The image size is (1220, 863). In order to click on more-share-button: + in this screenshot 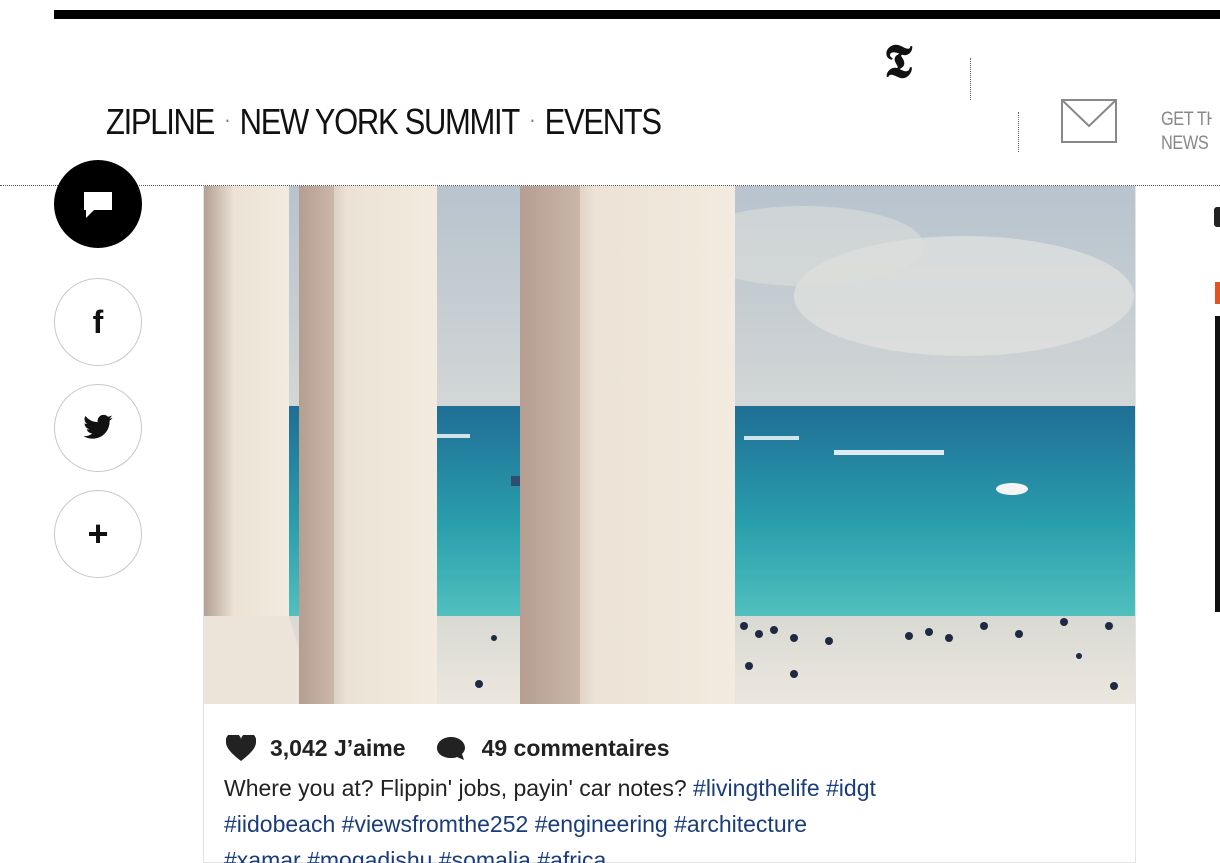, I will do `click(98, 534)`.